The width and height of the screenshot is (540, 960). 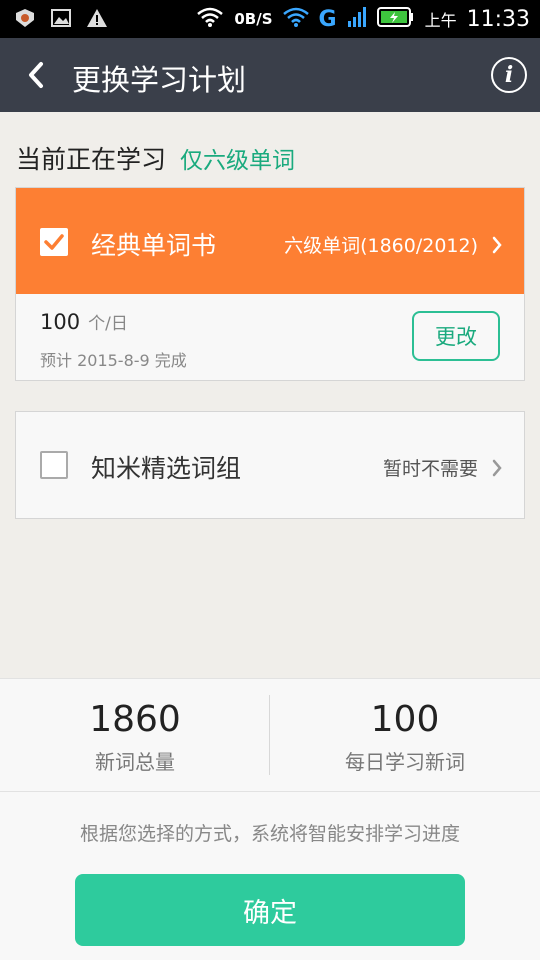 I want to click on info-button: i, so click(x=509, y=75).